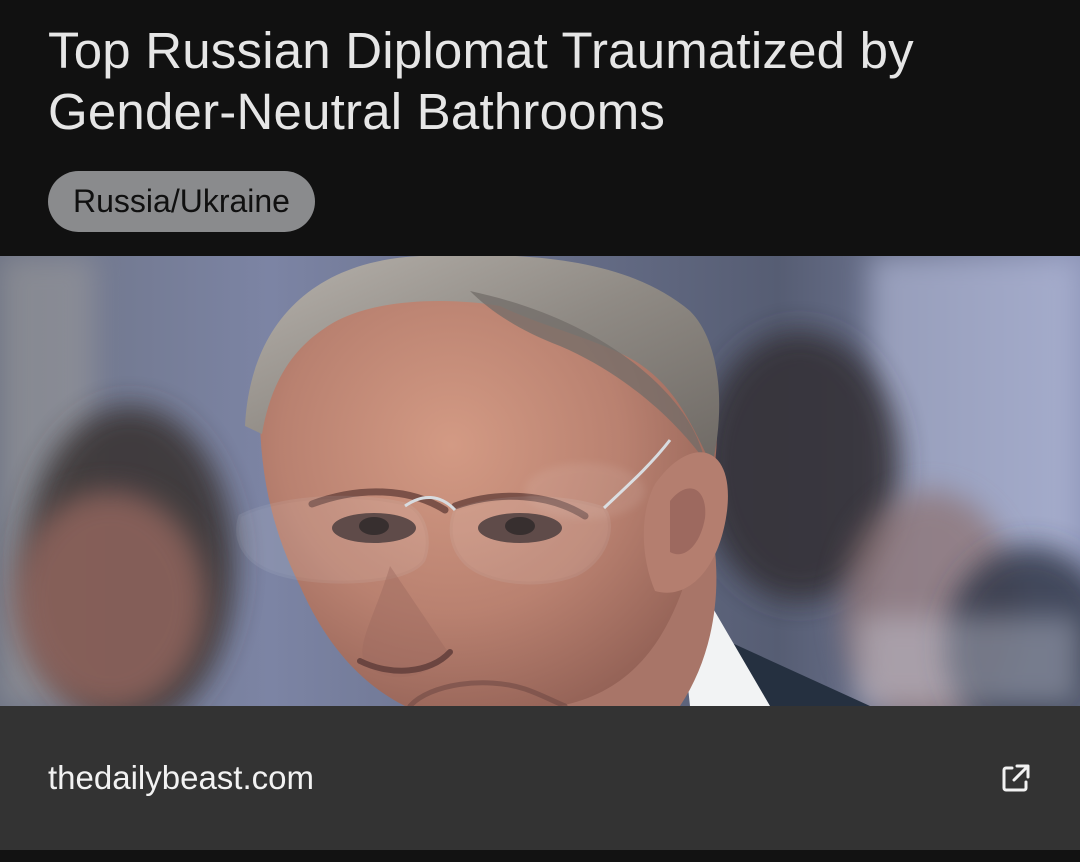  Describe the element at coordinates (181, 778) in the screenshot. I see `source-domain: thedailybeast.com` at that location.